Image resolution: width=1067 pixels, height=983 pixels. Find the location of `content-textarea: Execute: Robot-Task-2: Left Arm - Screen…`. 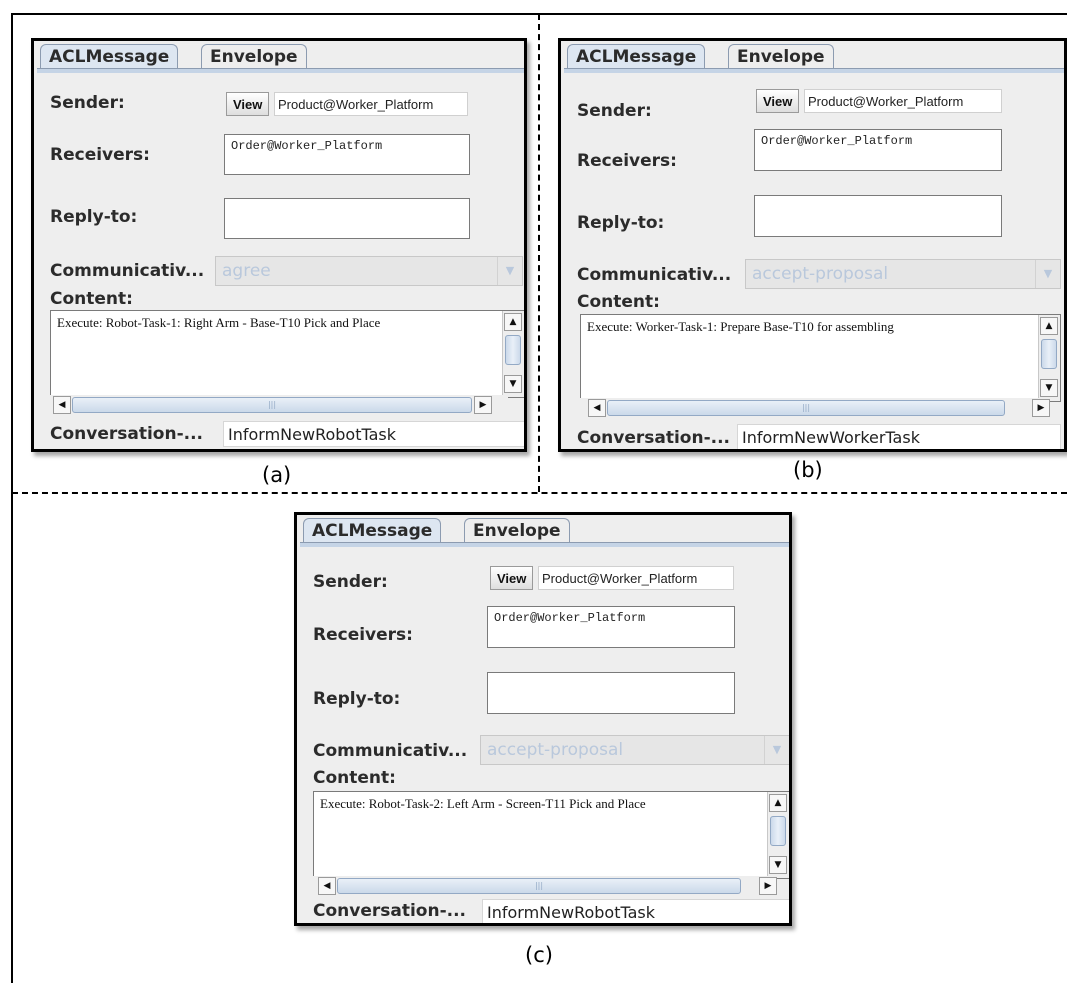

content-textarea: Execute: Robot-Task-2: Left Arm - Screen… is located at coordinates (551, 835).